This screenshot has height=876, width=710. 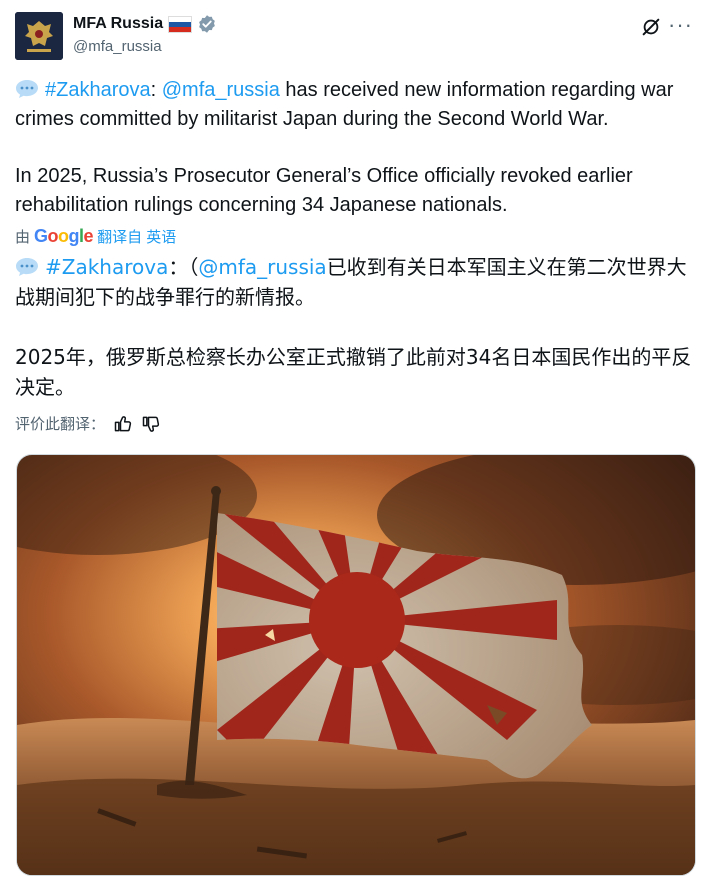 What do you see at coordinates (353, 372) in the screenshot?
I see `translated-paragraph-2: 2025年，俄罗斯总检察长办公室正式撤销了此前对34名日本国民作出的平反决定。` at bounding box center [353, 372].